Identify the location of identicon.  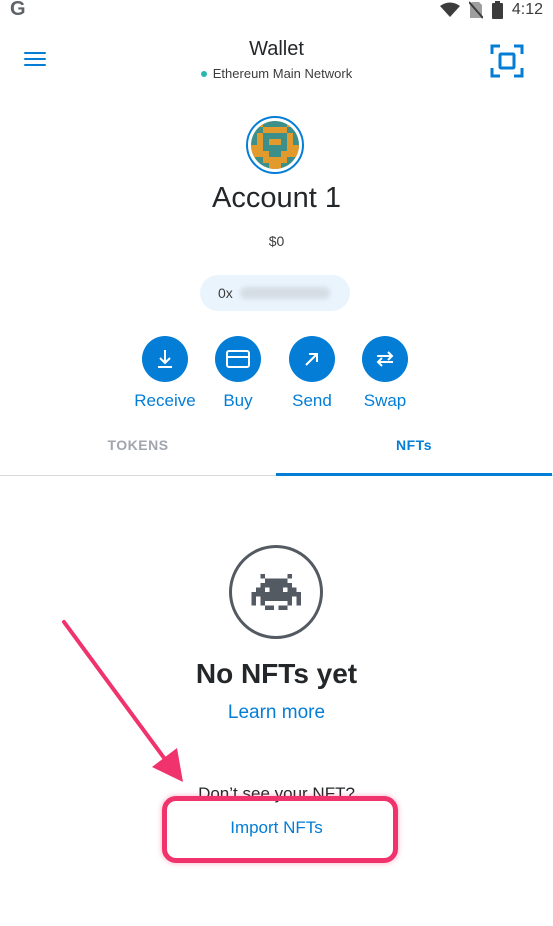
(275, 145).